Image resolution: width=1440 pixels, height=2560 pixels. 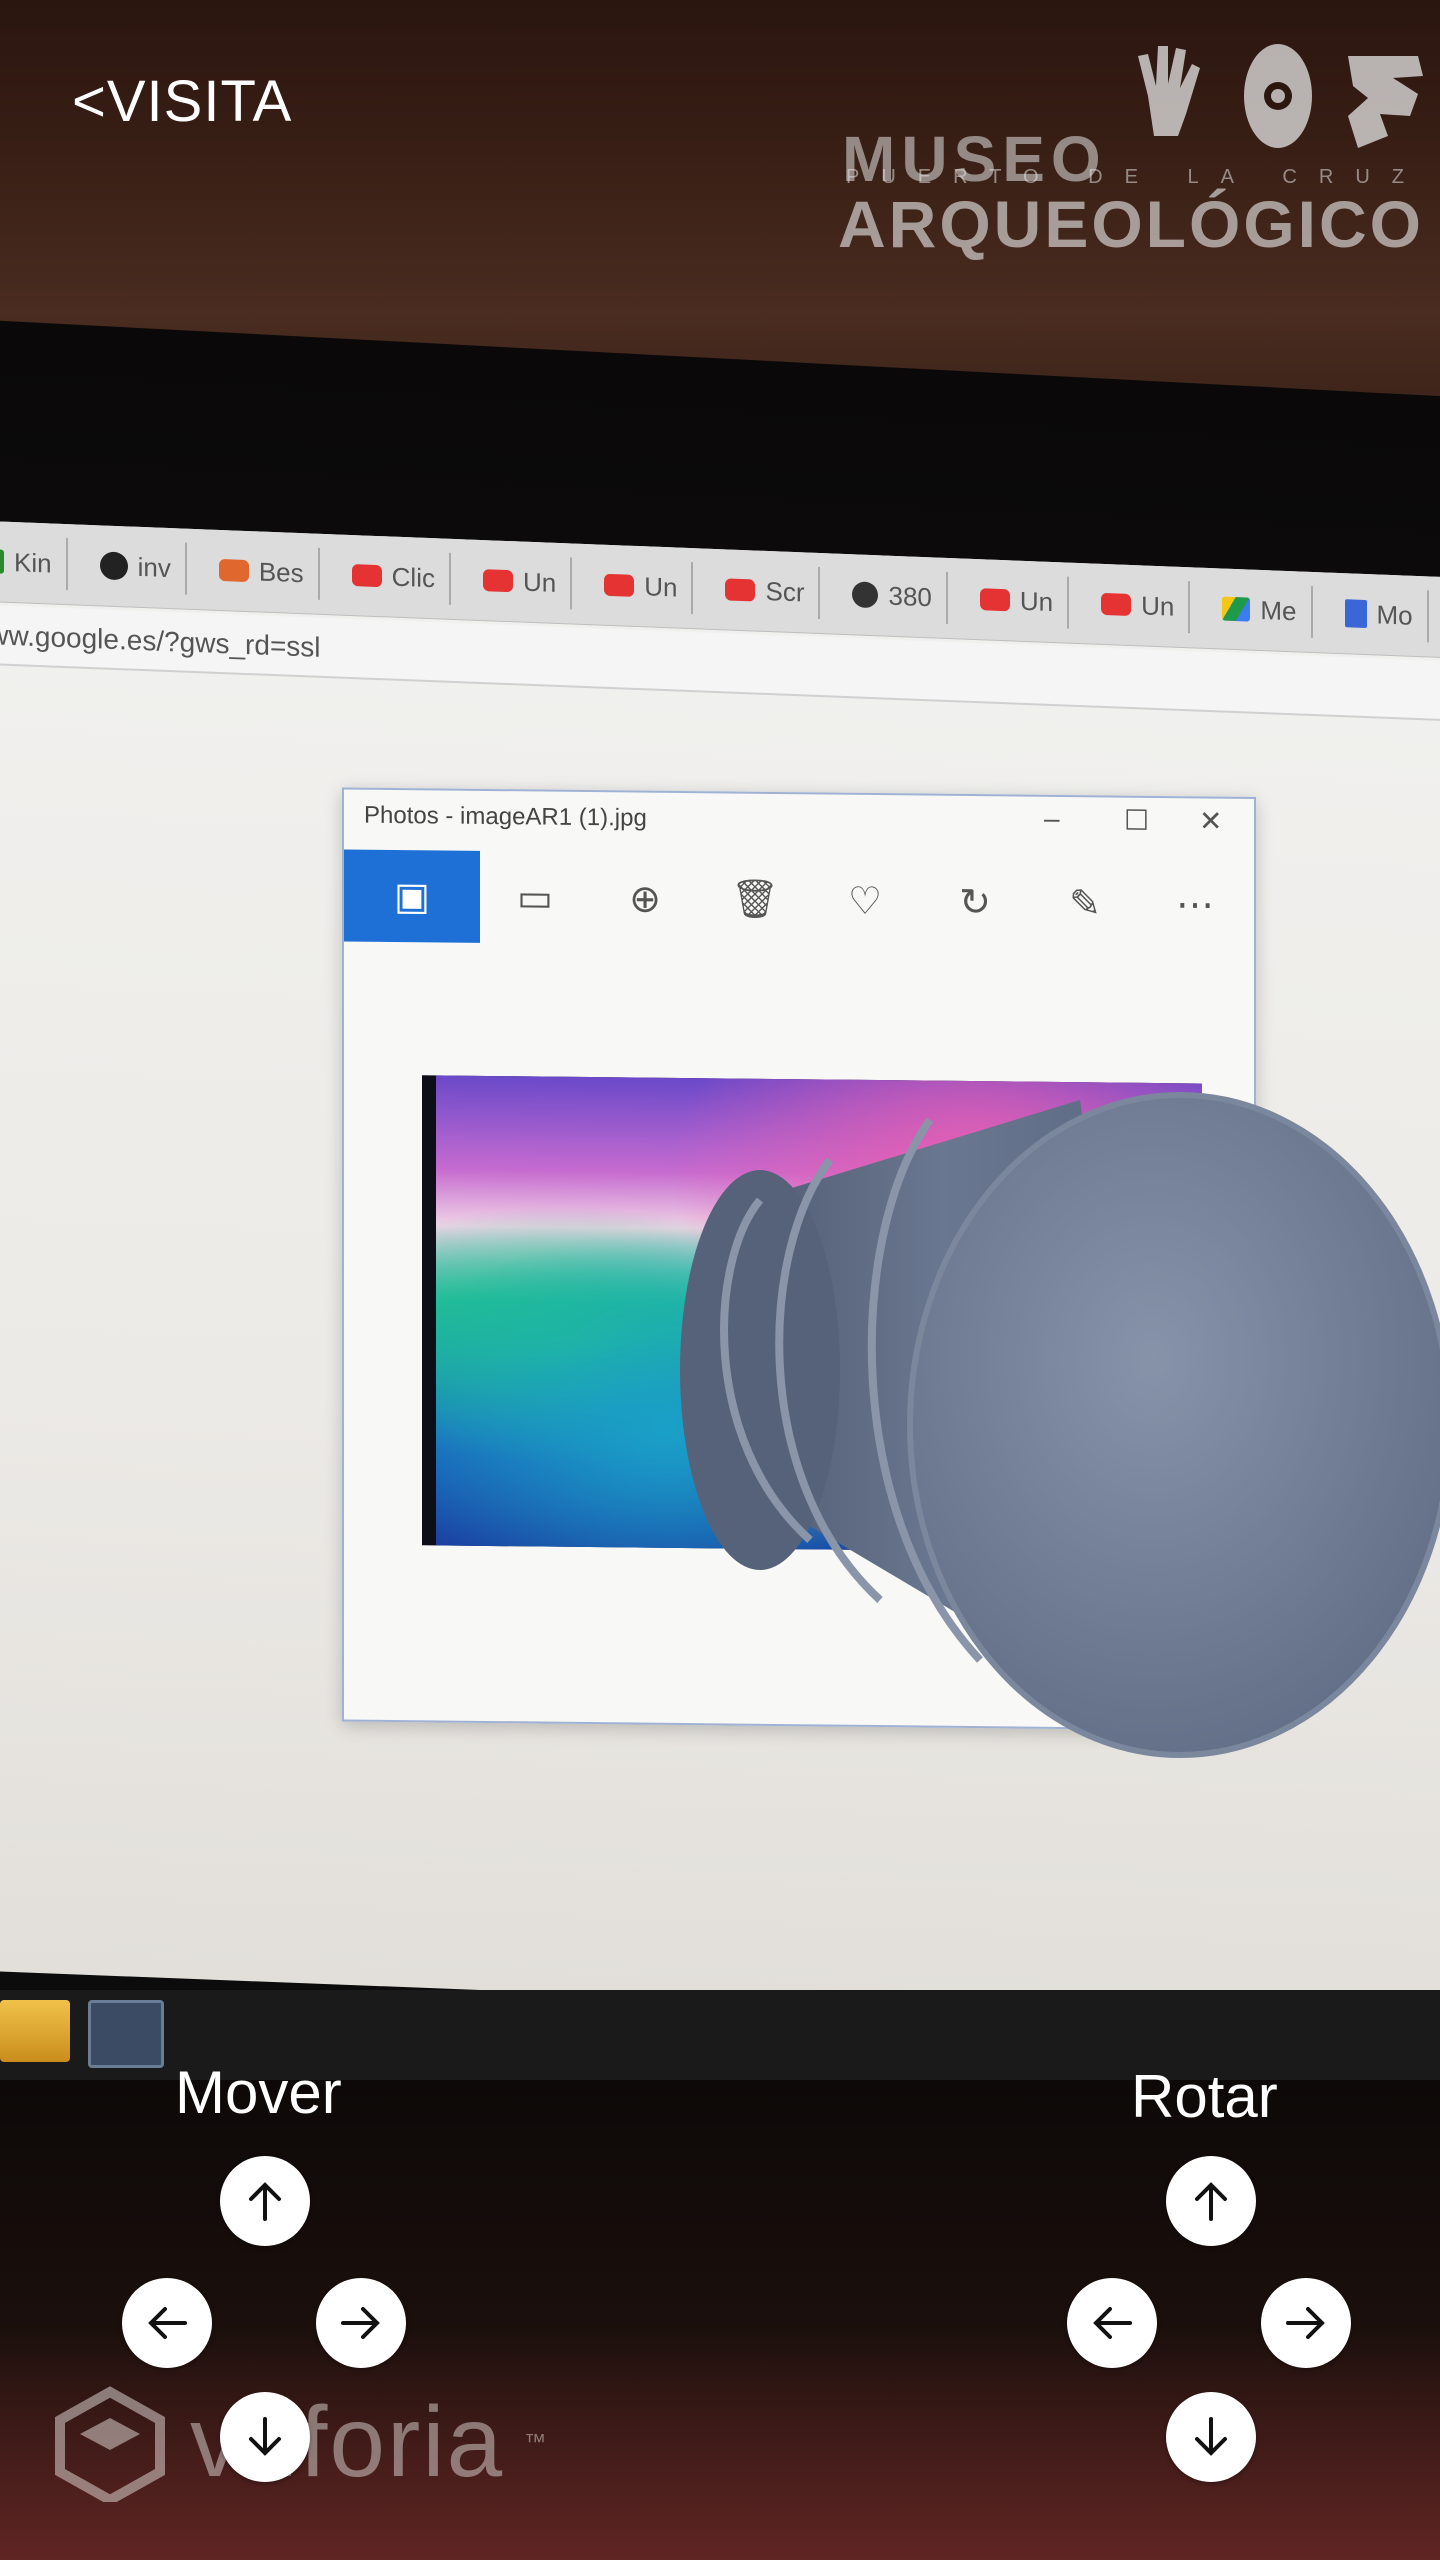 What do you see at coordinates (505, 816) in the screenshot?
I see `photos-window-title: Photos - imageAR1 (1).jpg` at bounding box center [505, 816].